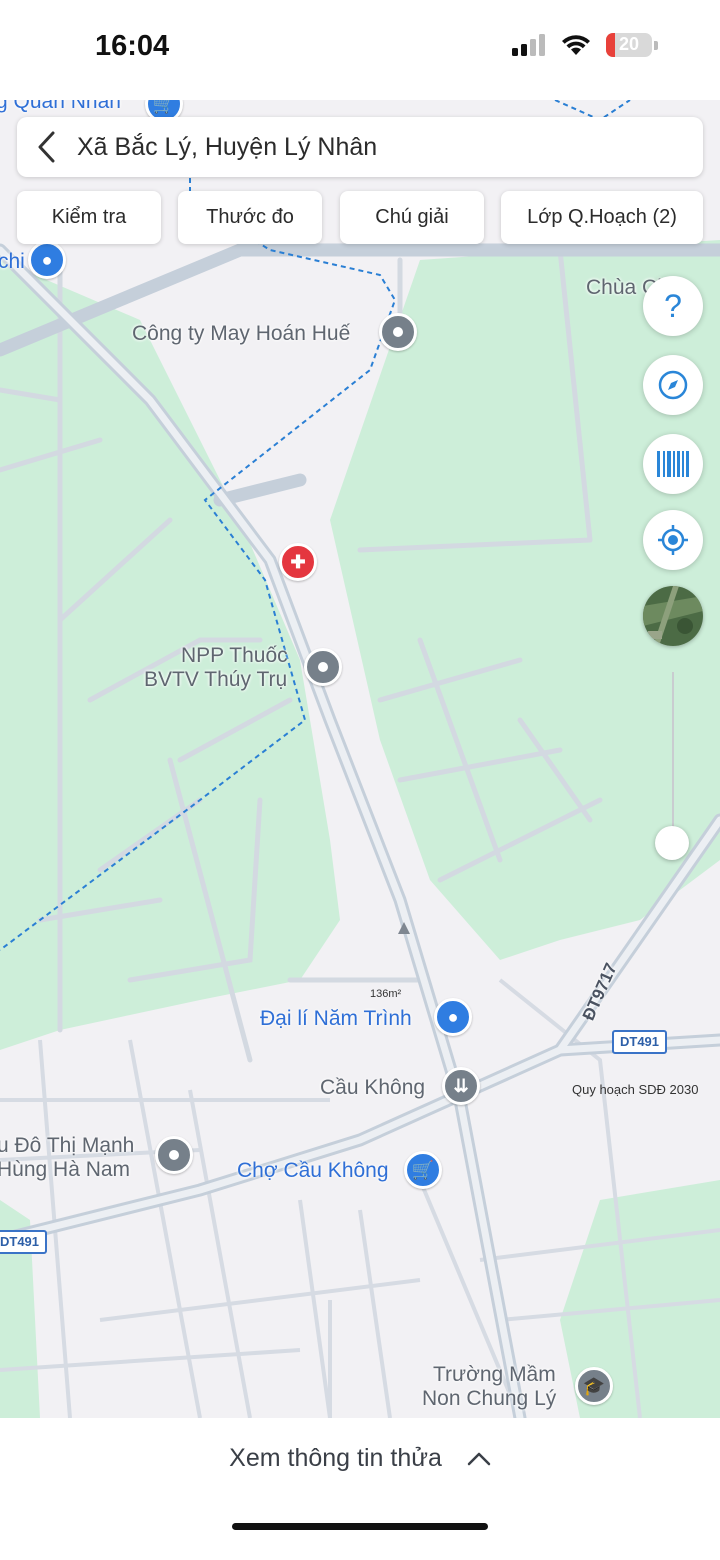 The image size is (720, 1560). I want to click on question-icon: ?, so click(673, 305).